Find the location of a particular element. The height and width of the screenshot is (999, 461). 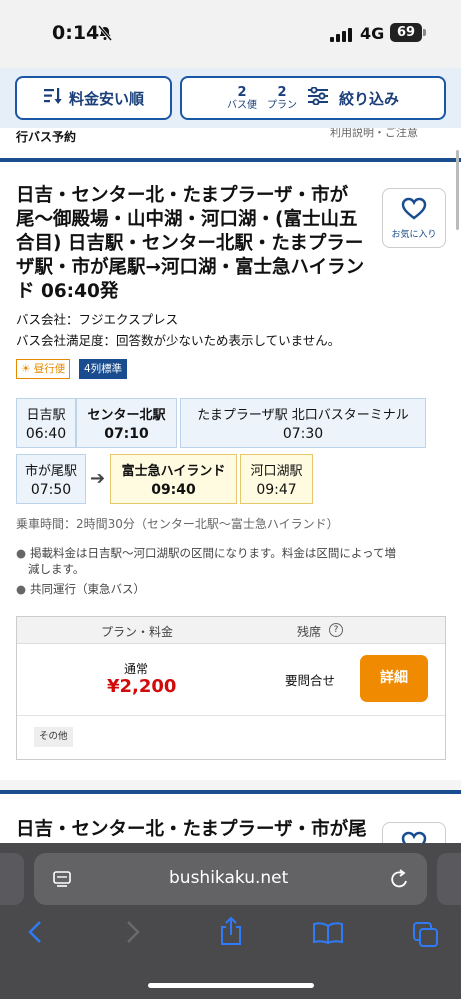

battery-cap is located at coordinates (424, 32).